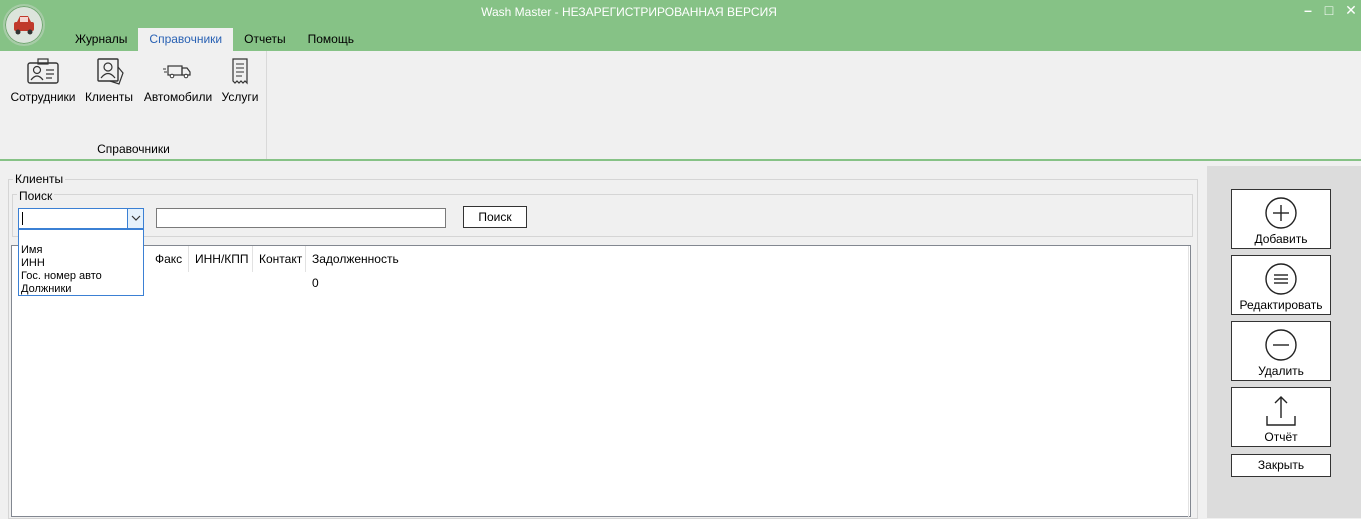 The image size is (1361, 519). Describe the element at coordinates (81, 218) in the screenshot. I see `search-field-combobox` at that location.